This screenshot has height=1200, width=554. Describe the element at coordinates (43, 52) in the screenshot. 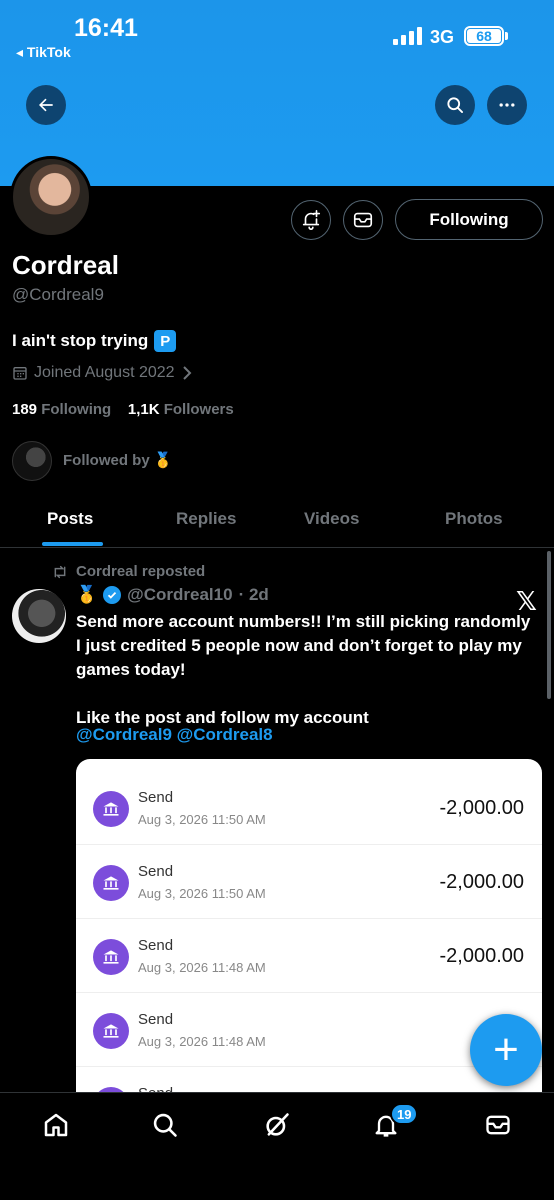

I see `back-to-app-link: ◂ TikTok` at that location.